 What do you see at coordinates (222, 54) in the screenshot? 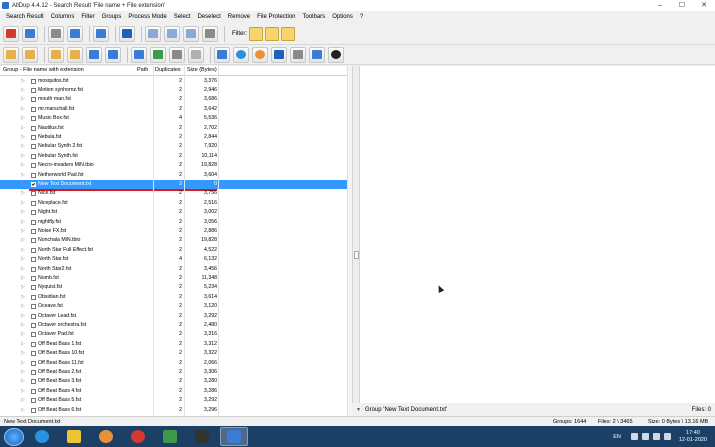
I see `list-icon` at bounding box center [222, 54].